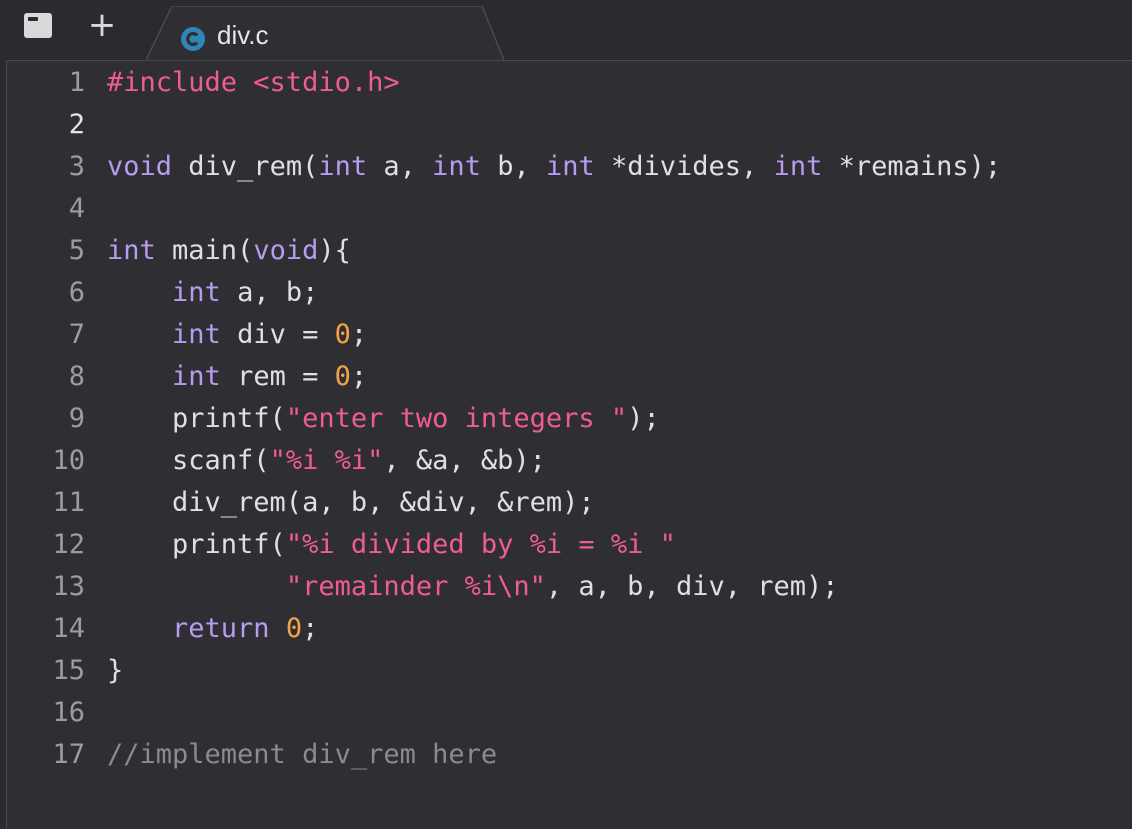 This screenshot has height=829, width=1132. I want to click on line-number: 15, so click(68, 670).